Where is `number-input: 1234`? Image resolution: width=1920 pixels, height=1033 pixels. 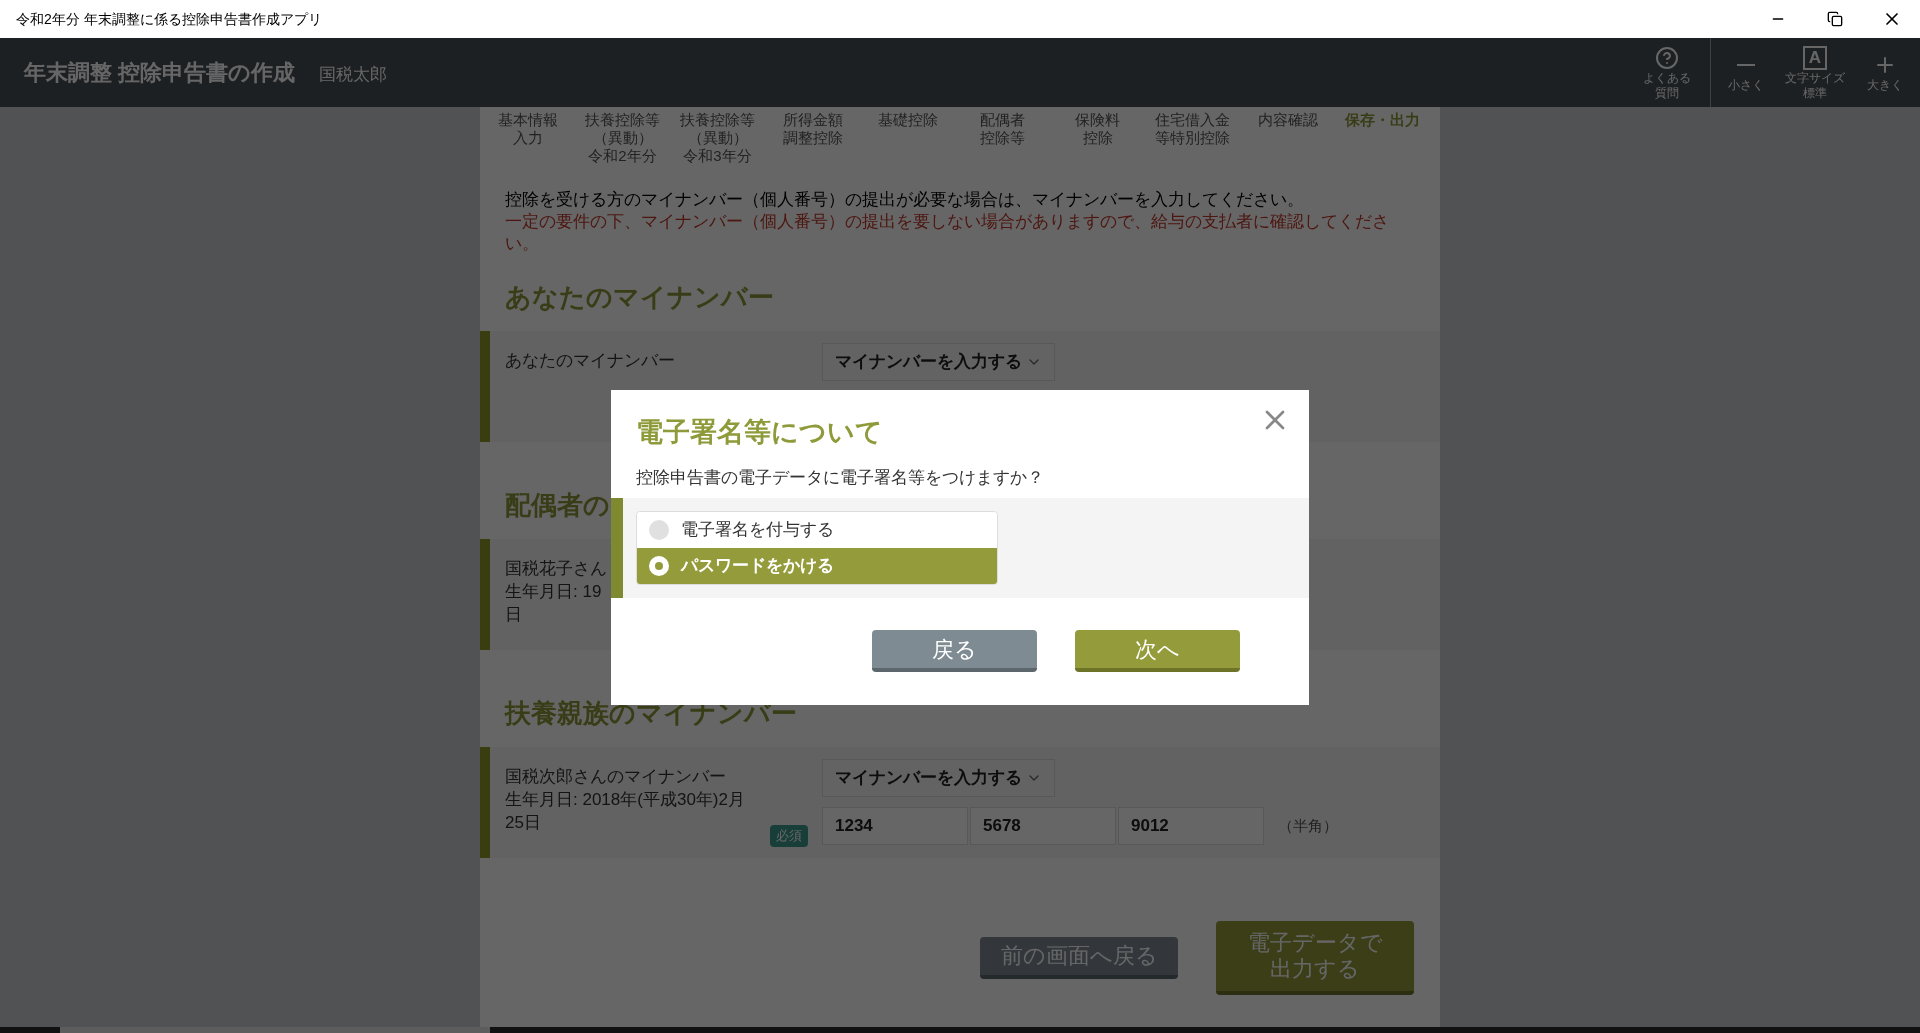
number-input: 1234 is located at coordinates (895, 826).